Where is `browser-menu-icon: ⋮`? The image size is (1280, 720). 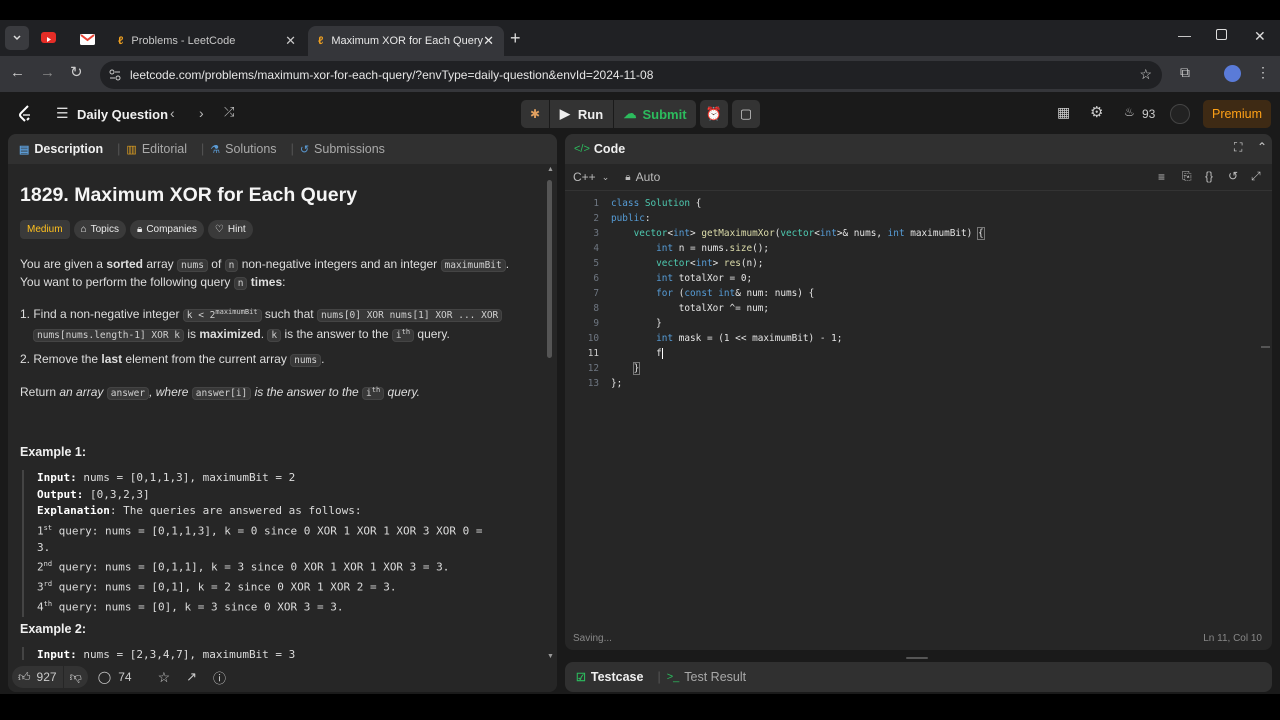 browser-menu-icon: ⋮ is located at coordinates (1263, 72).